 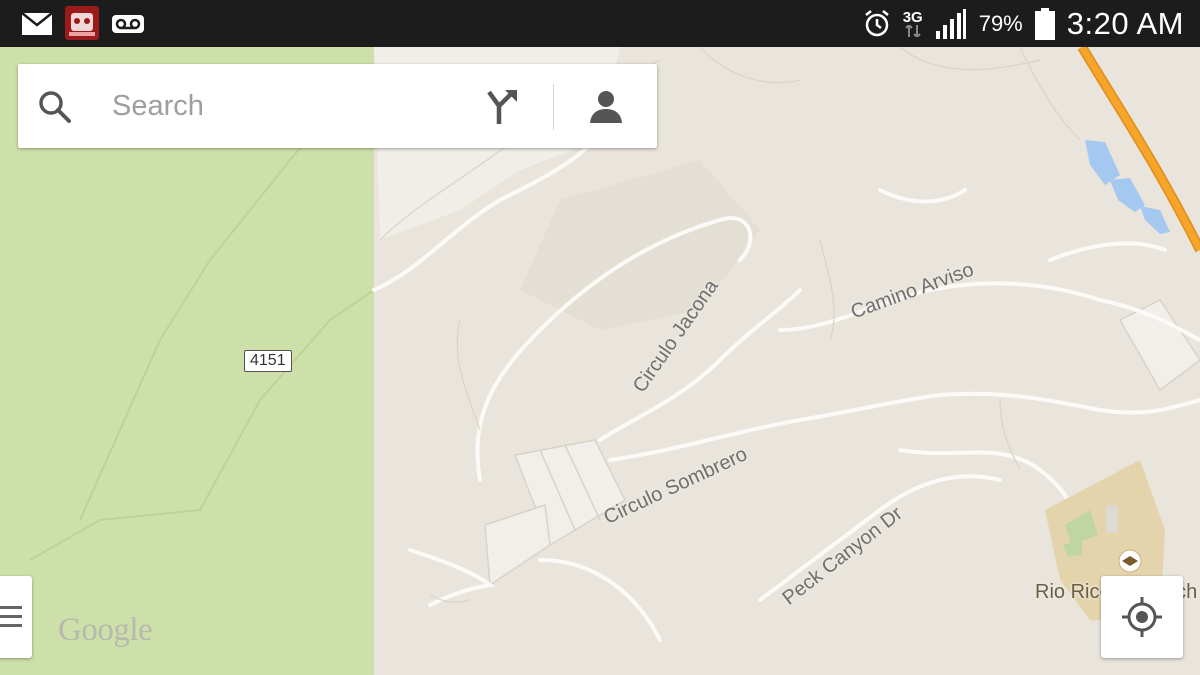 I want to click on clock: 3:20 AM, so click(x=1125, y=23).